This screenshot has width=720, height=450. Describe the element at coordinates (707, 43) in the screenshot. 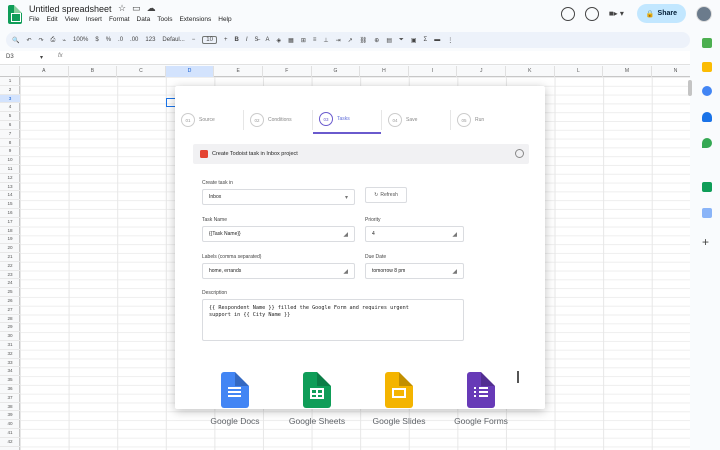

I see `calendar-icon` at that location.